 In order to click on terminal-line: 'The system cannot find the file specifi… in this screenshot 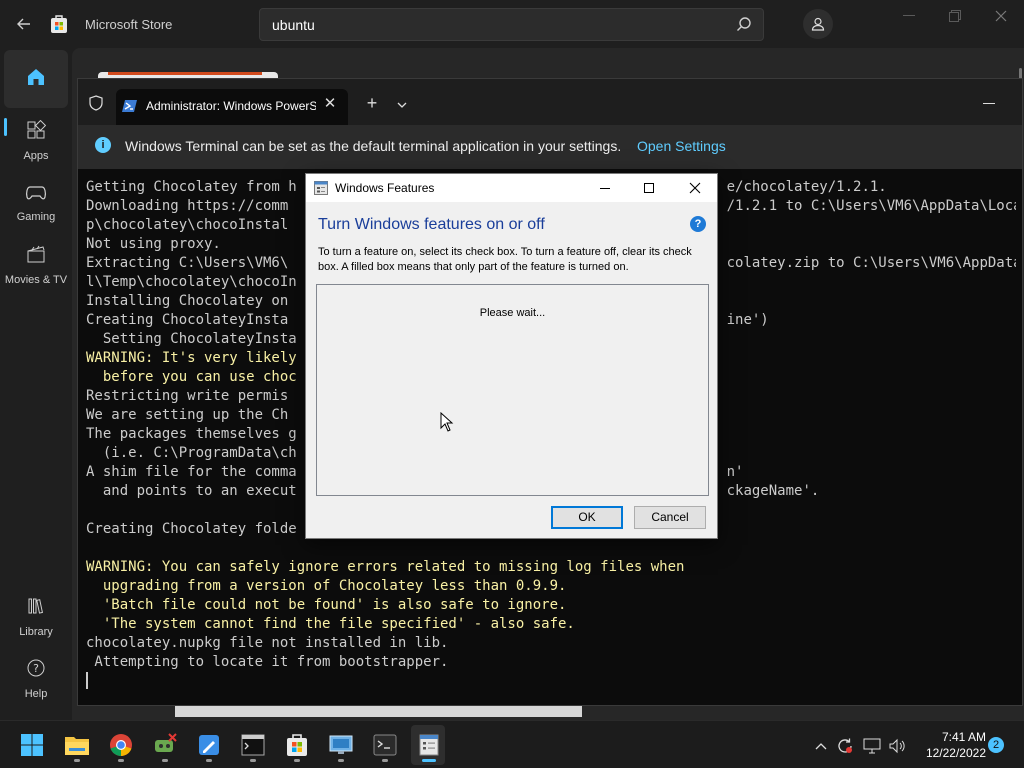, I will do `click(330, 624)`.